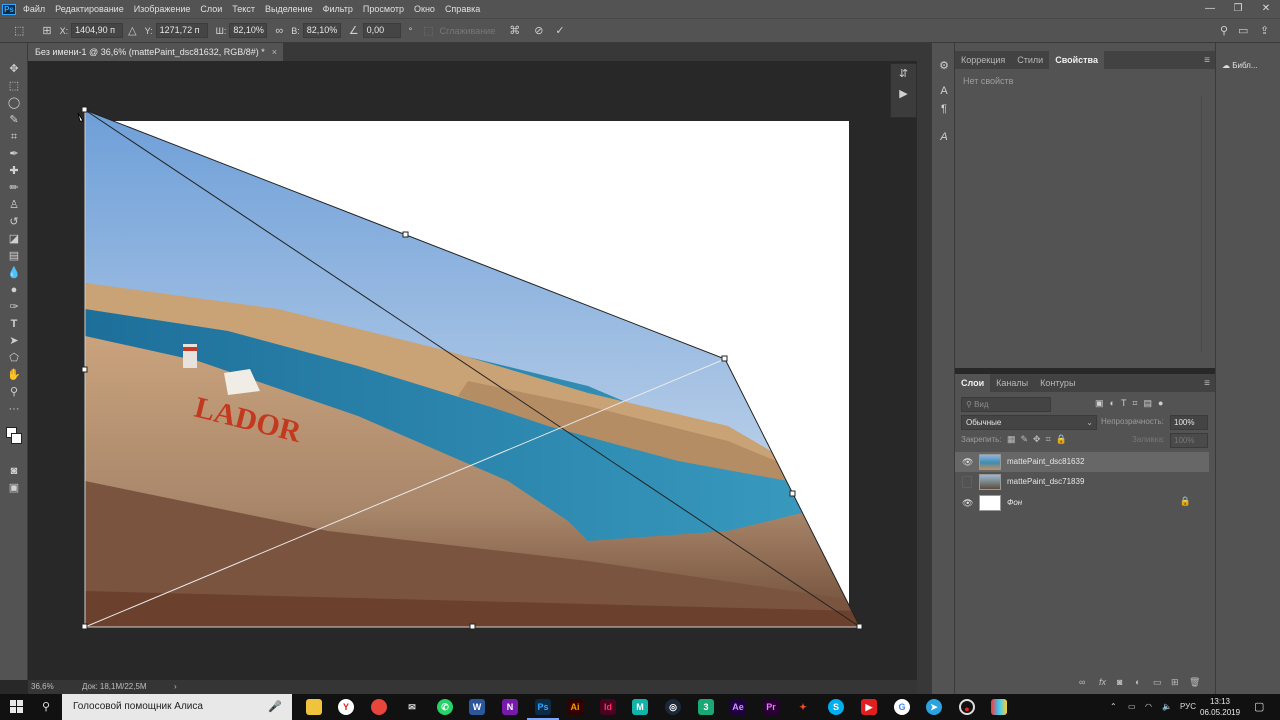 The image size is (1280, 720). What do you see at coordinates (14, 120) in the screenshot?
I see `quick-select-tool-icon: ✎` at bounding box center [14, 120].